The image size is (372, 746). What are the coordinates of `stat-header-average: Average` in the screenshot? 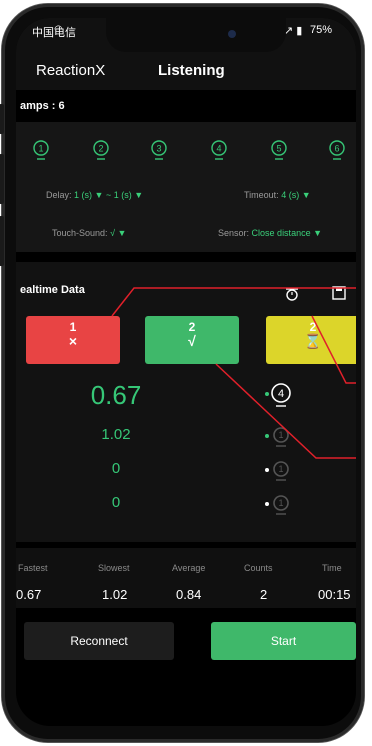 It's located at (189, 568).